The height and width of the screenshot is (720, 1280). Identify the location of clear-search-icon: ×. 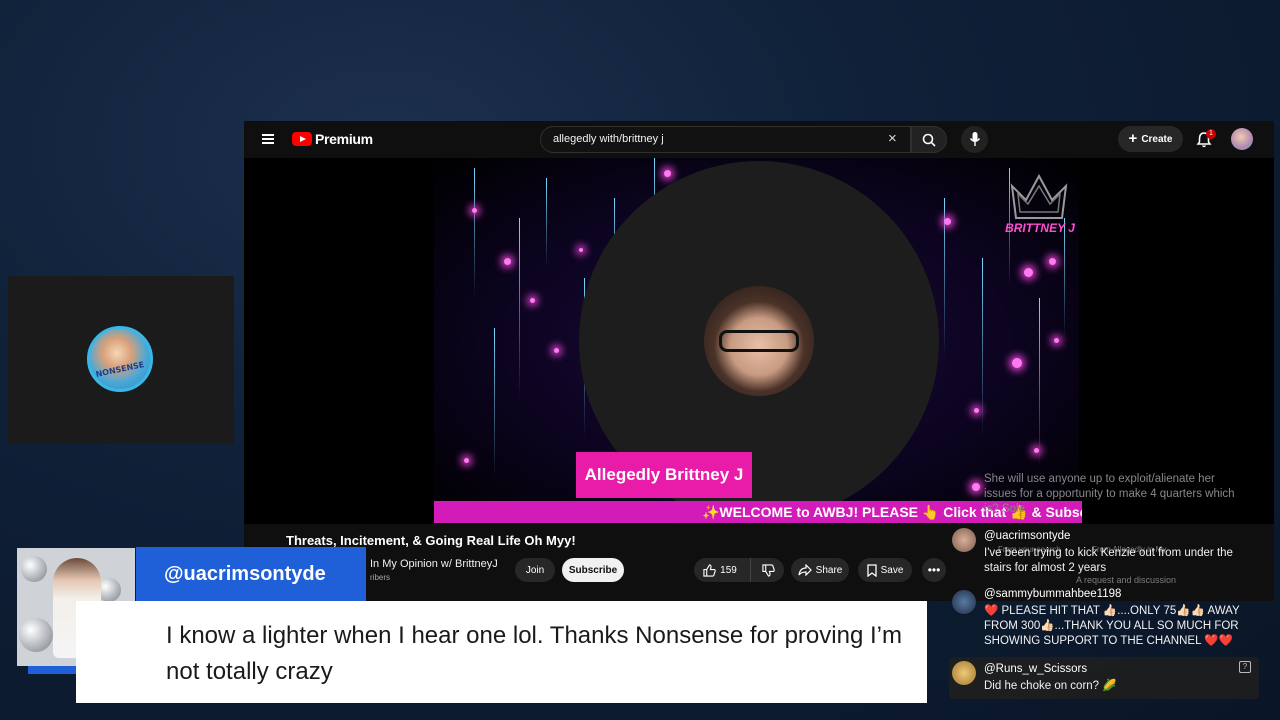
(892, 138).